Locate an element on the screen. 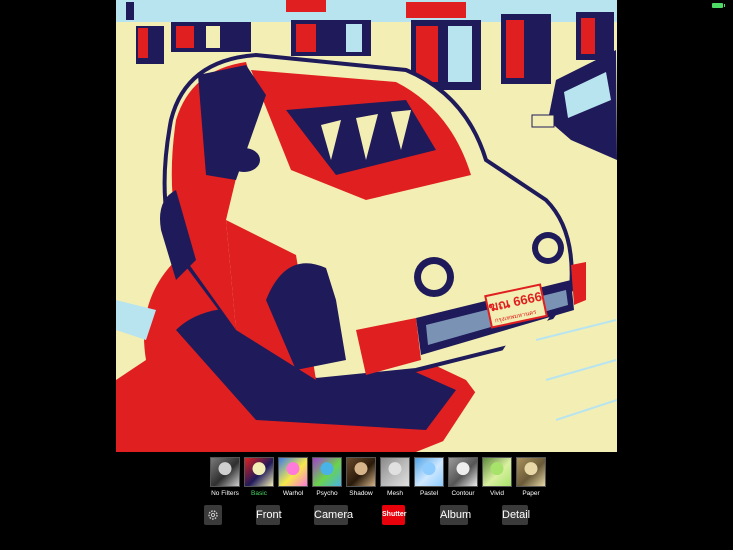 This screenshot has height=550, width=733. filter-label: Shadow is located at coordinates (361, 493).